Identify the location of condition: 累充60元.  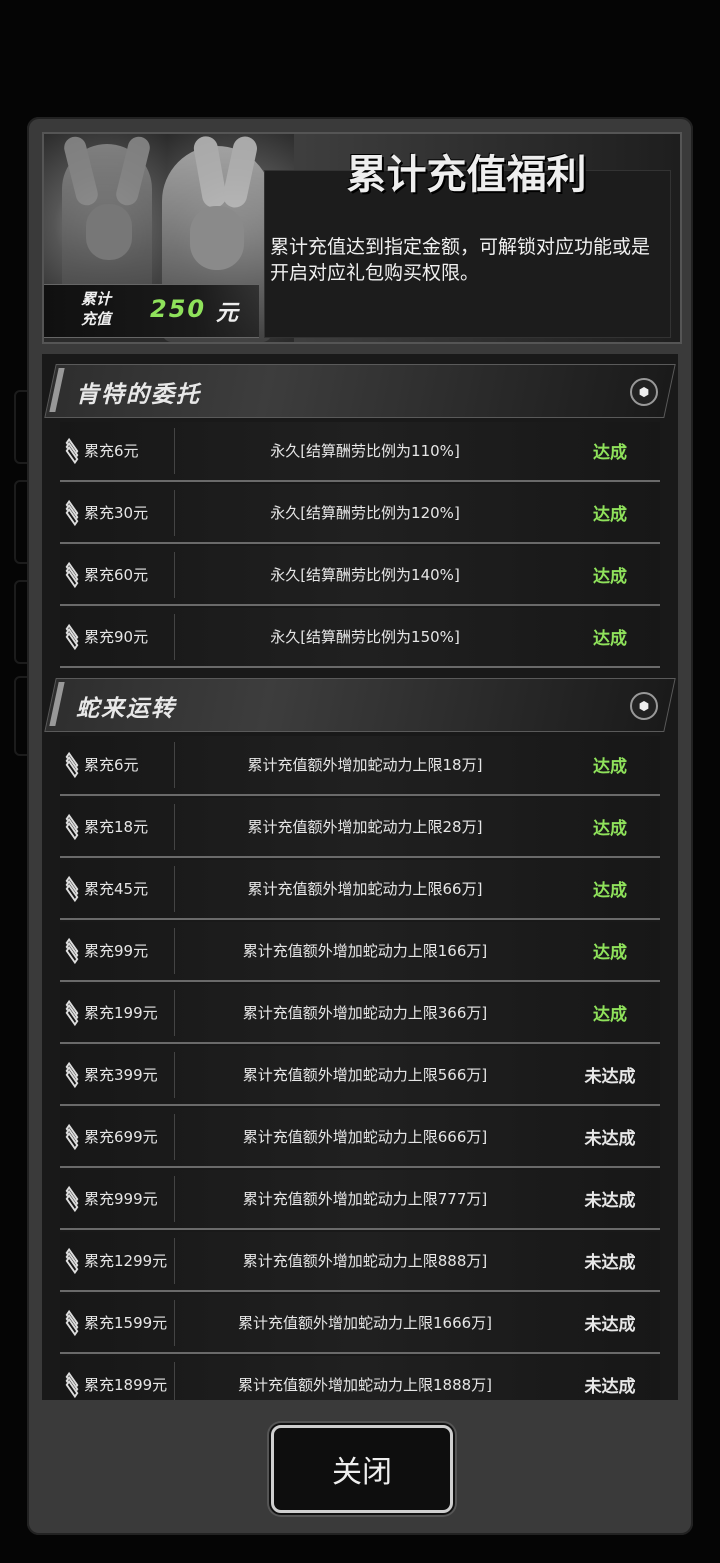
(106, 574).